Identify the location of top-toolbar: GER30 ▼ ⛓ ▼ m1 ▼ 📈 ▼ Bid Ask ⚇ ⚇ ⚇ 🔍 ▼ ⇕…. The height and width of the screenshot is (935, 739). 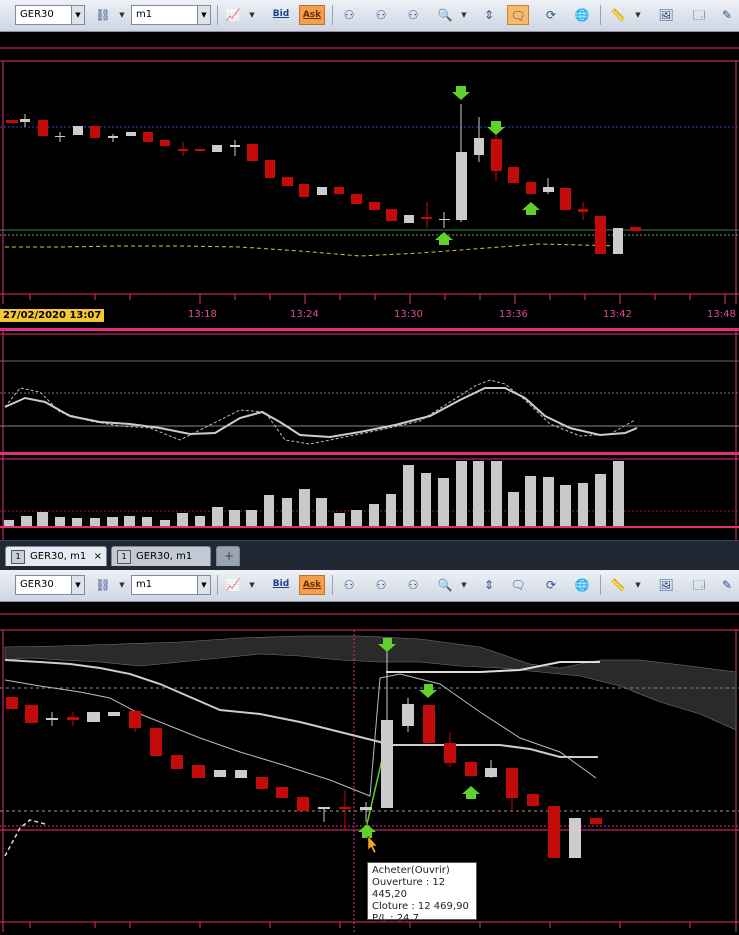
(369, 16).